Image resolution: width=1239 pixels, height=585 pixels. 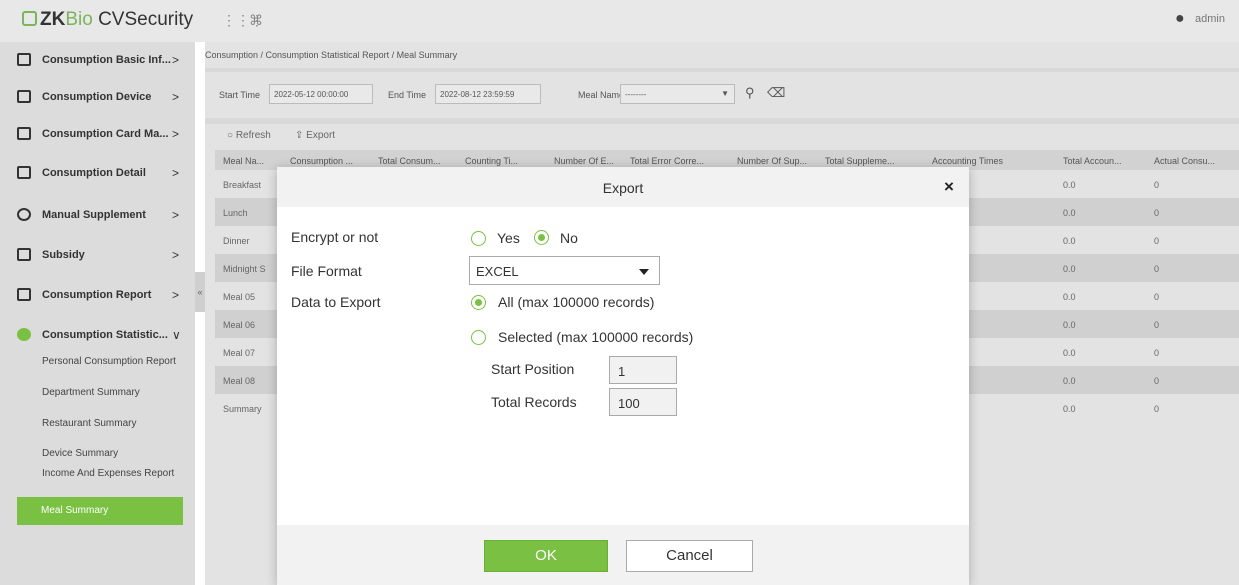 I want to click on sidebar-item-consumption-detail: Consumption Detail >, so click(x=97, y=173).